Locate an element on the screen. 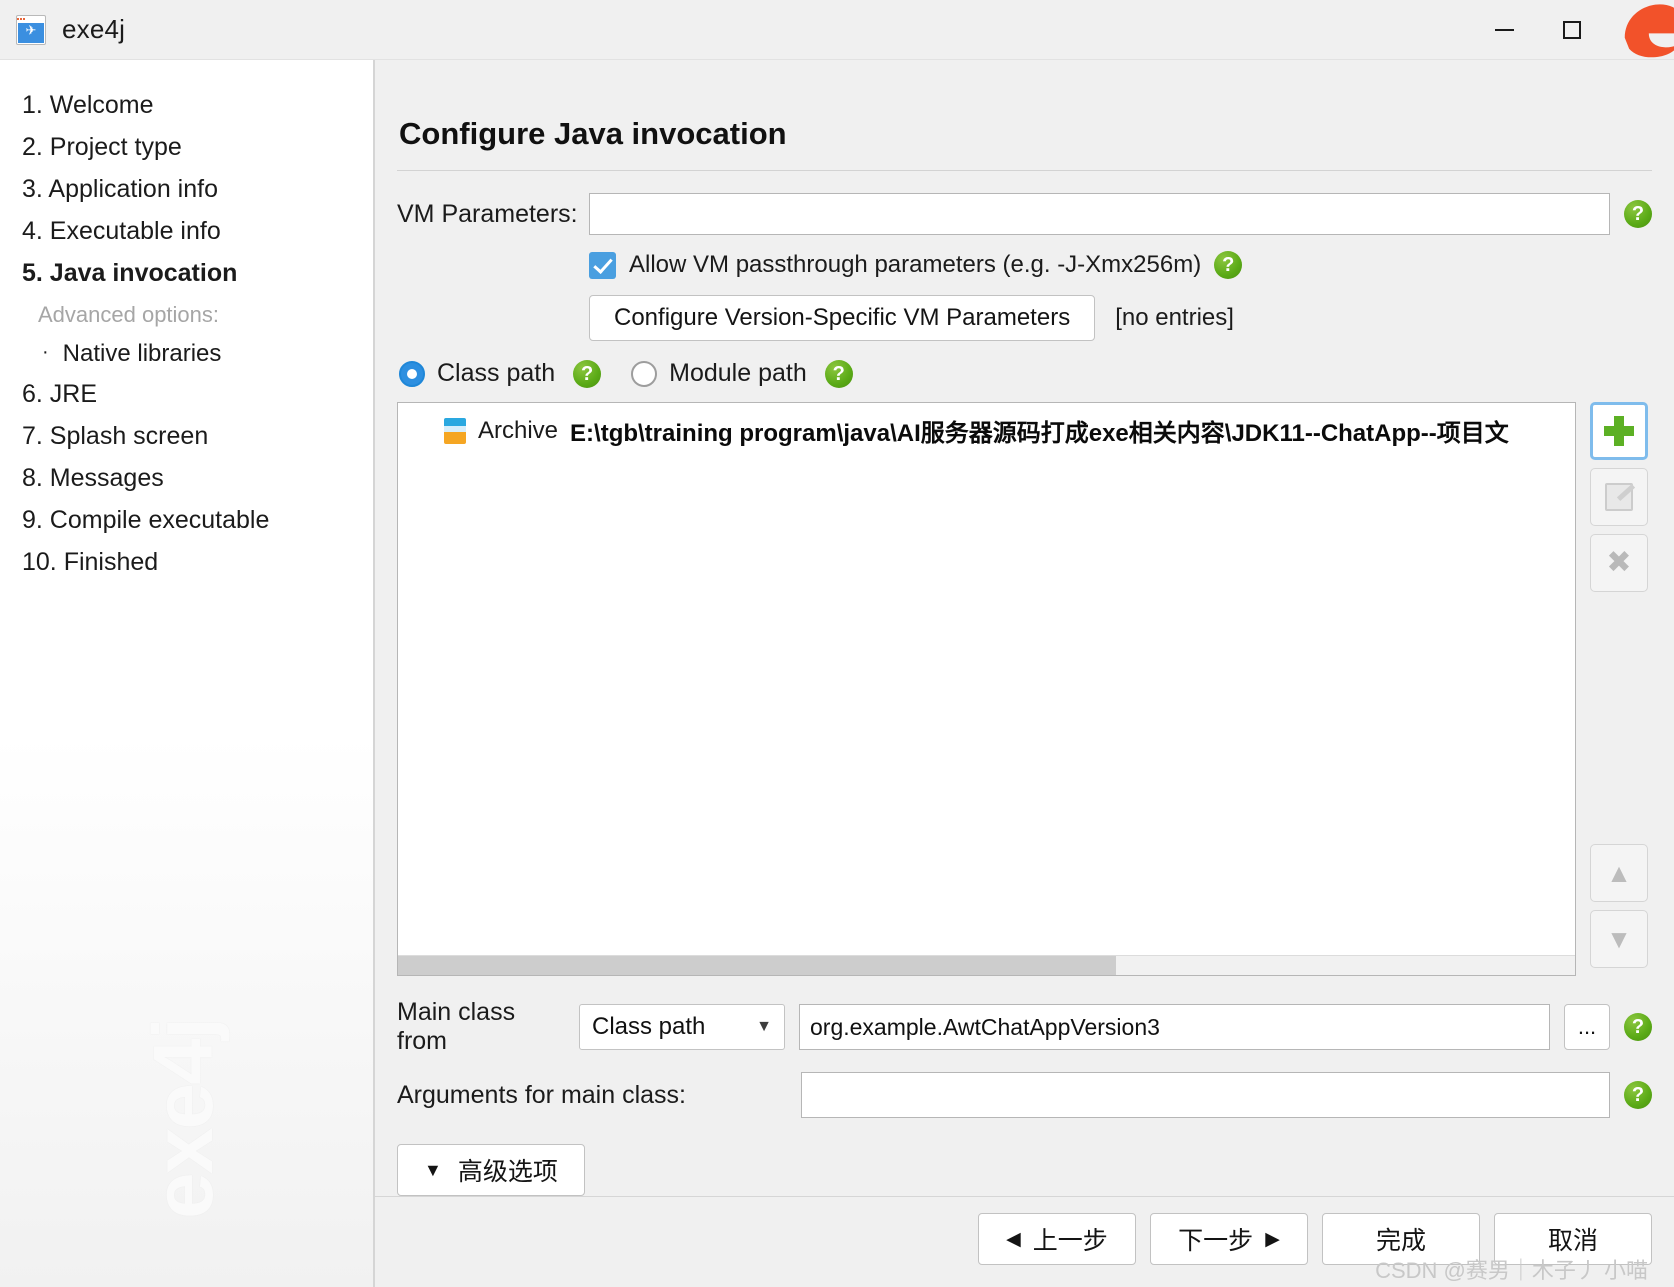 The height and width of the screenshot is (1287, 1674). close-button: ✕ is located at coordinates (1640, 30).